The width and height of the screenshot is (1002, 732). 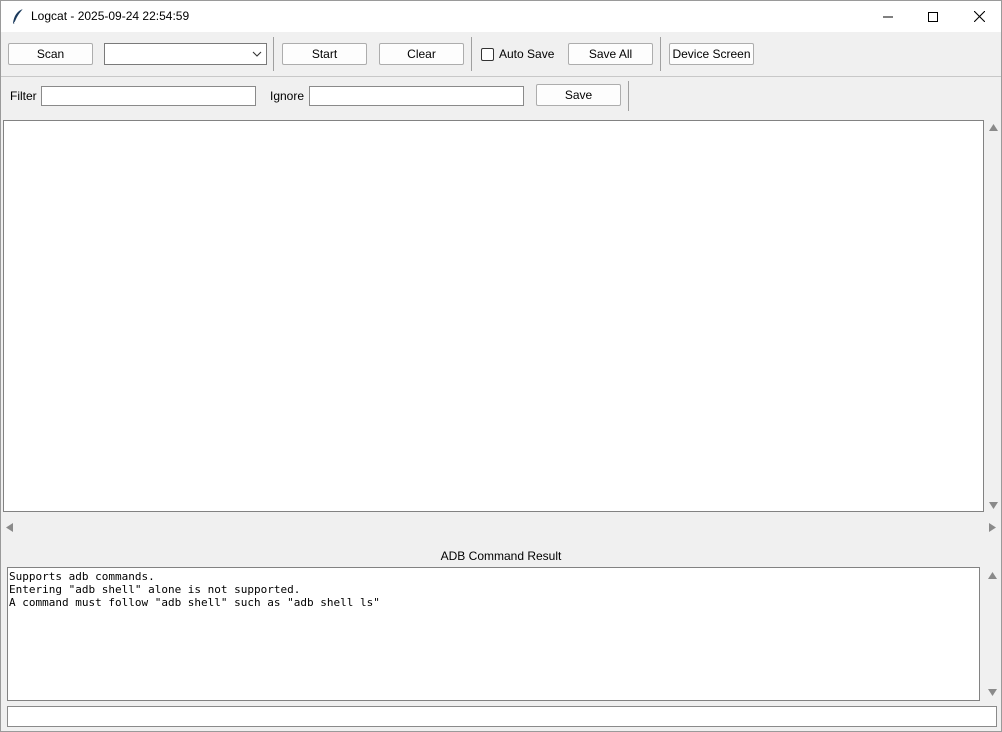 I want to click on filter-separator, so click(x=628, y=96).